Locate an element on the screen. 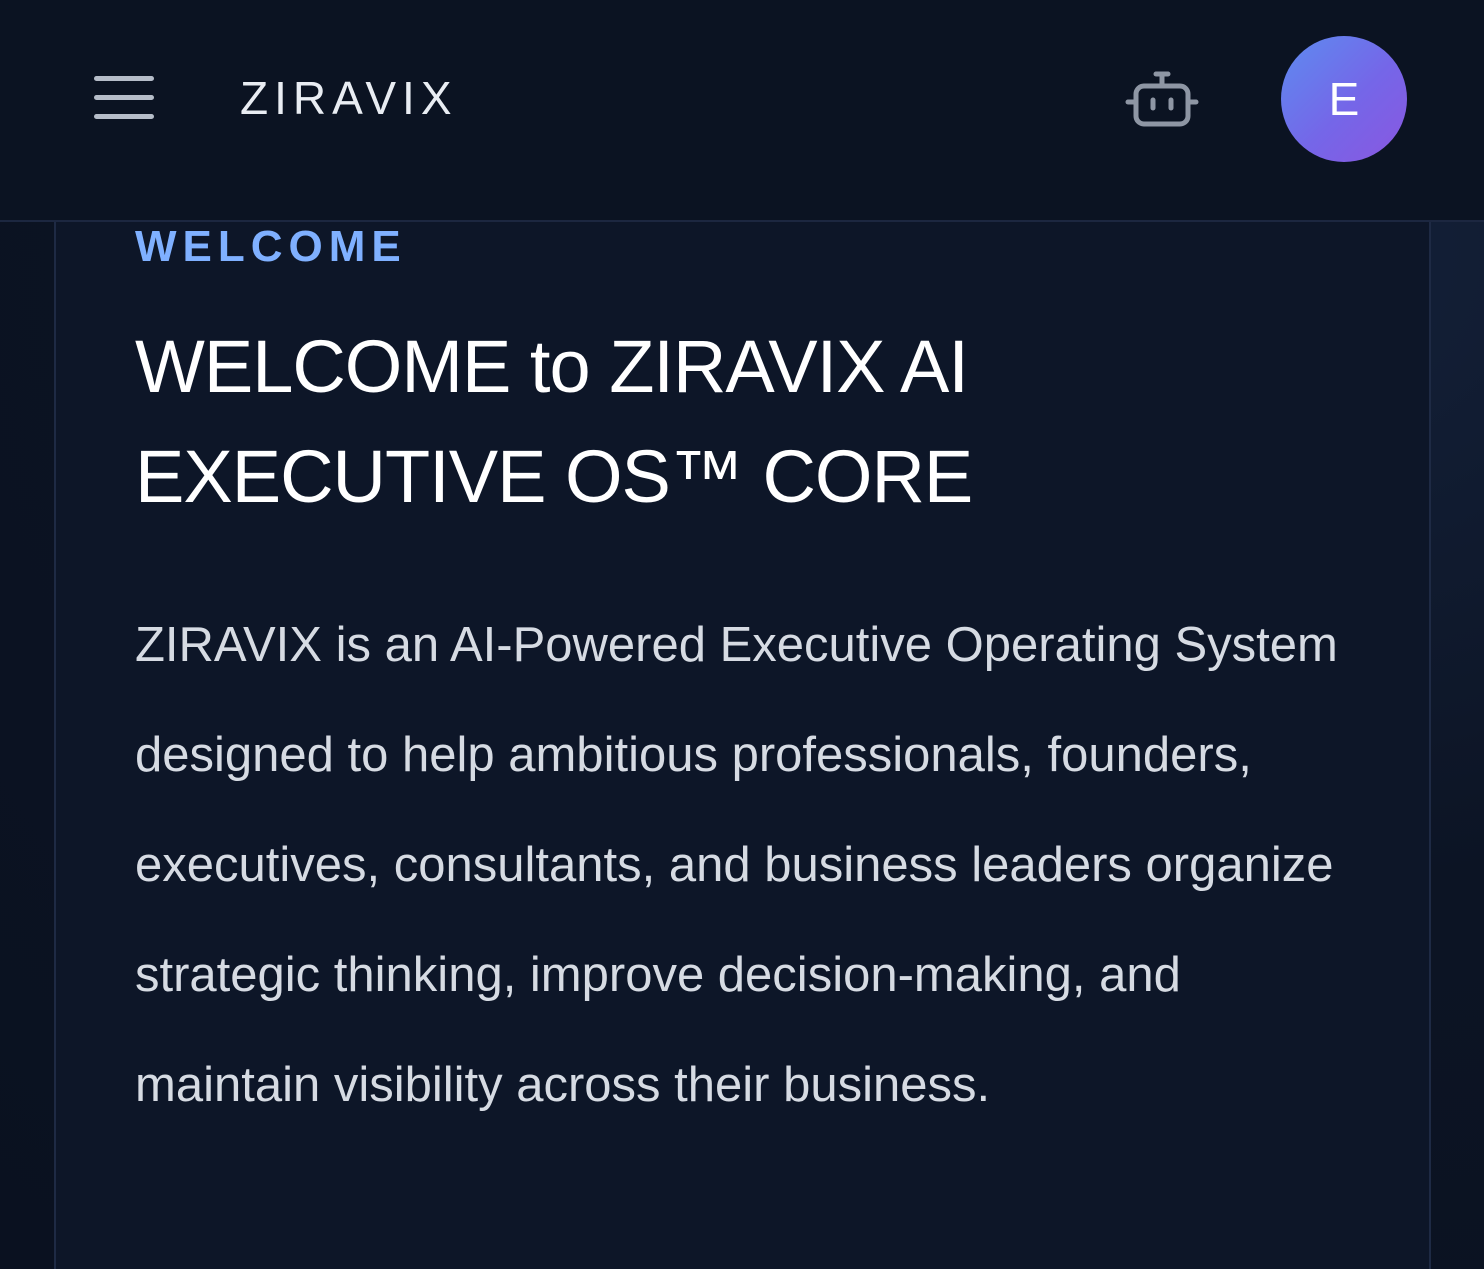 The height and width of the screenshot is (1269, 1484). user-avatar: E is located at coordinates (1344, 99).